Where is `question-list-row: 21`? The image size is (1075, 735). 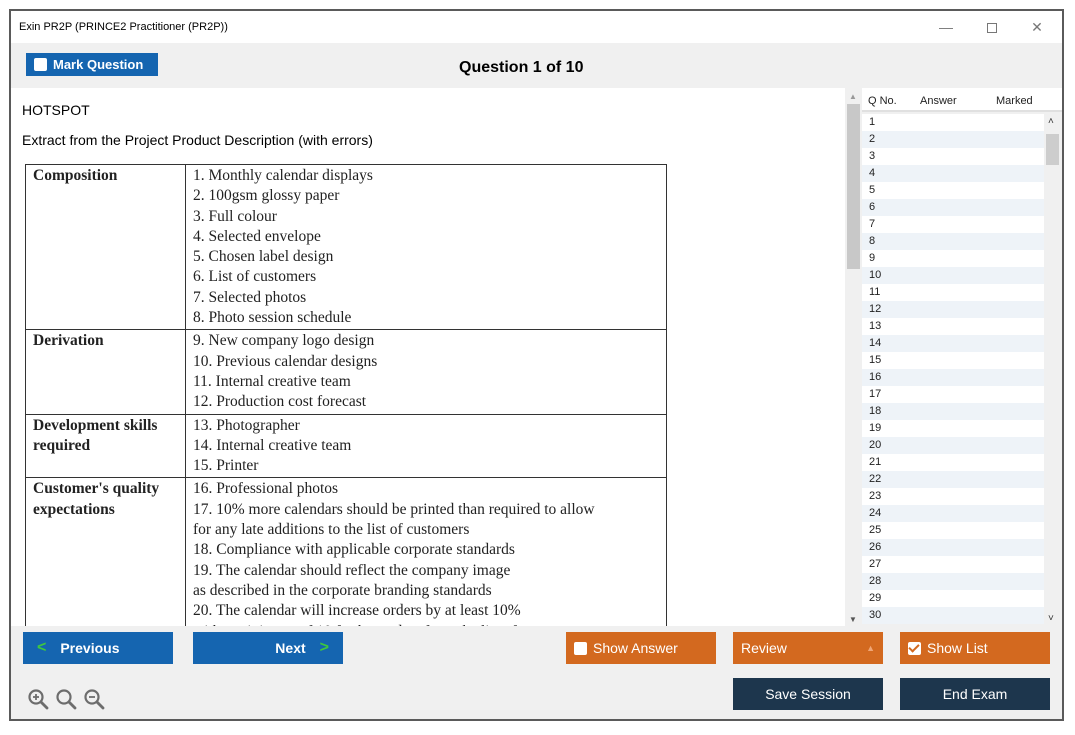 question-list-row: 21 is located at coordinates (953, 462).